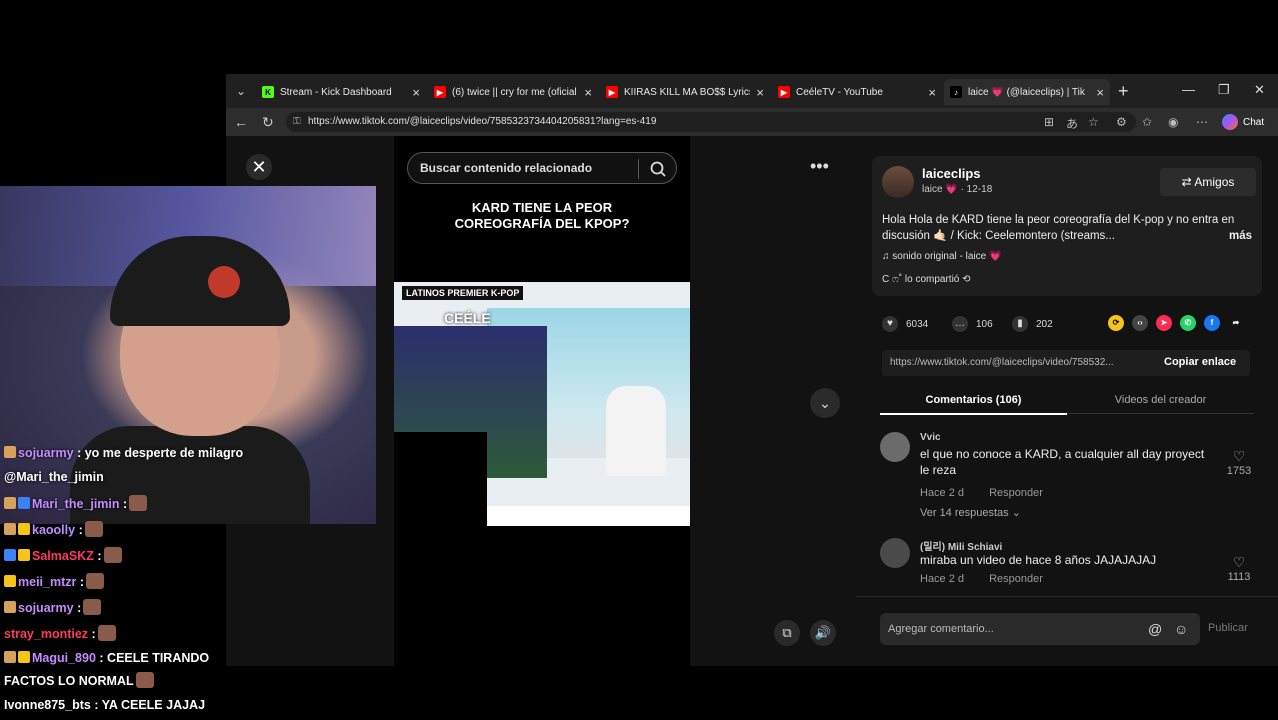 This screenshot has width=1278, height=720. Describe the element at coordinates (1236, 323) in the screenshot. I see `share-arrow-icon: ➦` at that location.